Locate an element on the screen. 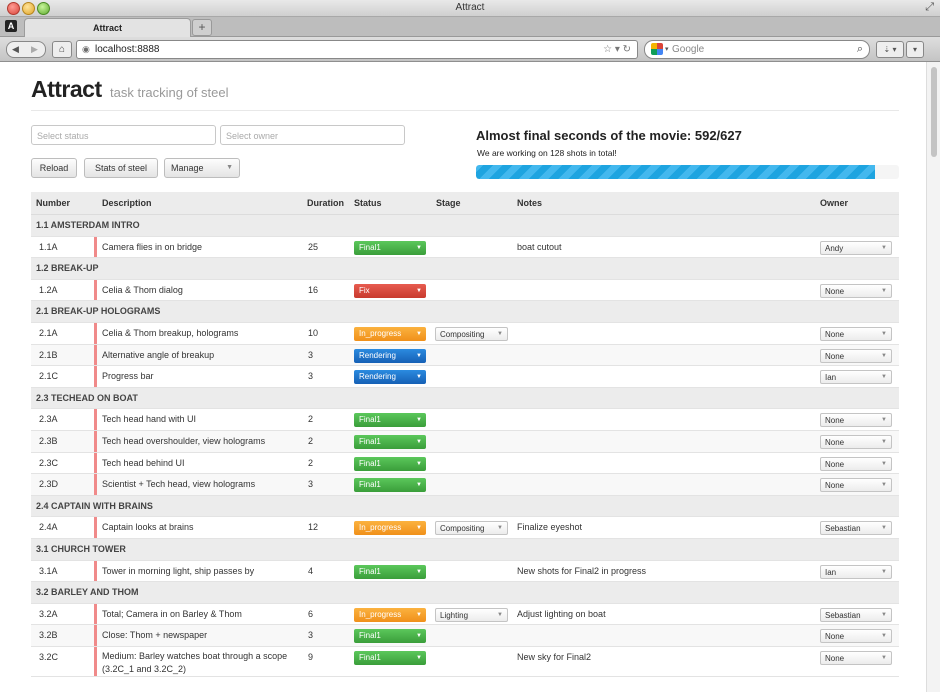 The image size is (940, 692). group-header-row: 1.2 BREAK-UP is located at coordinates (465, 269).